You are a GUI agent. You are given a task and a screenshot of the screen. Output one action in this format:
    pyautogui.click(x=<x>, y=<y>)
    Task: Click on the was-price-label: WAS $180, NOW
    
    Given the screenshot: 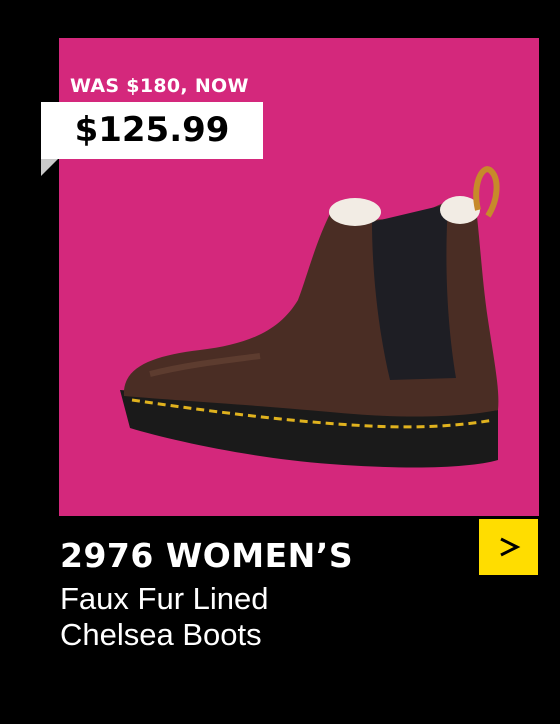 What is the action you would take?
    pyautogui.click(x=159, y=86)
    